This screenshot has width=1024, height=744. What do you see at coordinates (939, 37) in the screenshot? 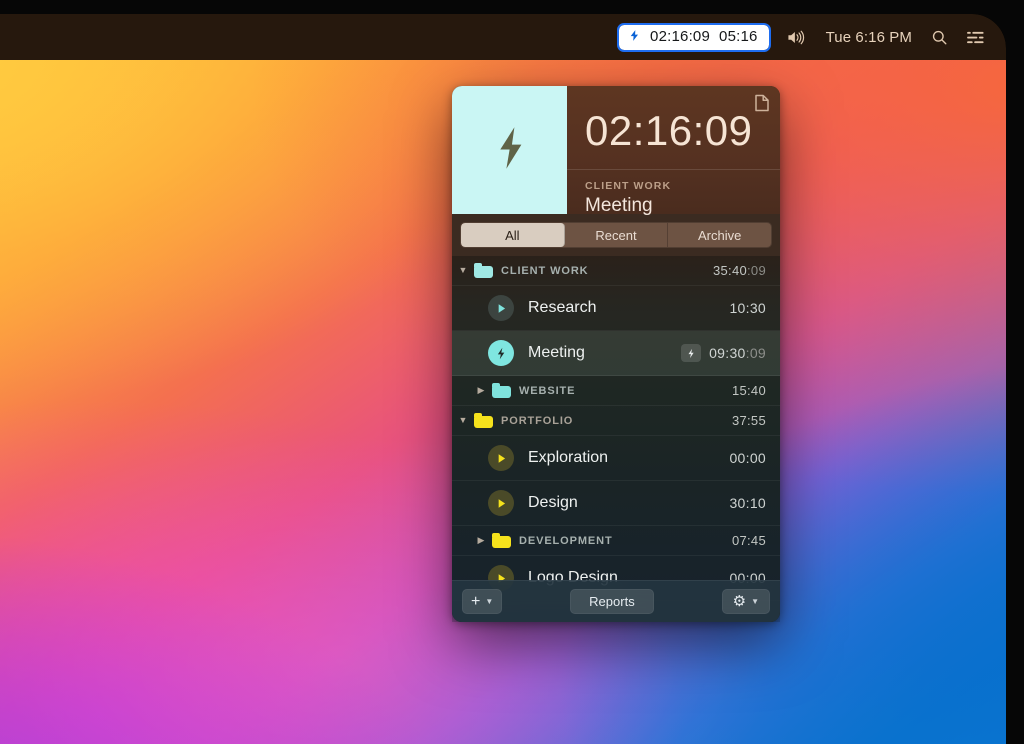
I see `search-icon` at bounding box center [939, 37].